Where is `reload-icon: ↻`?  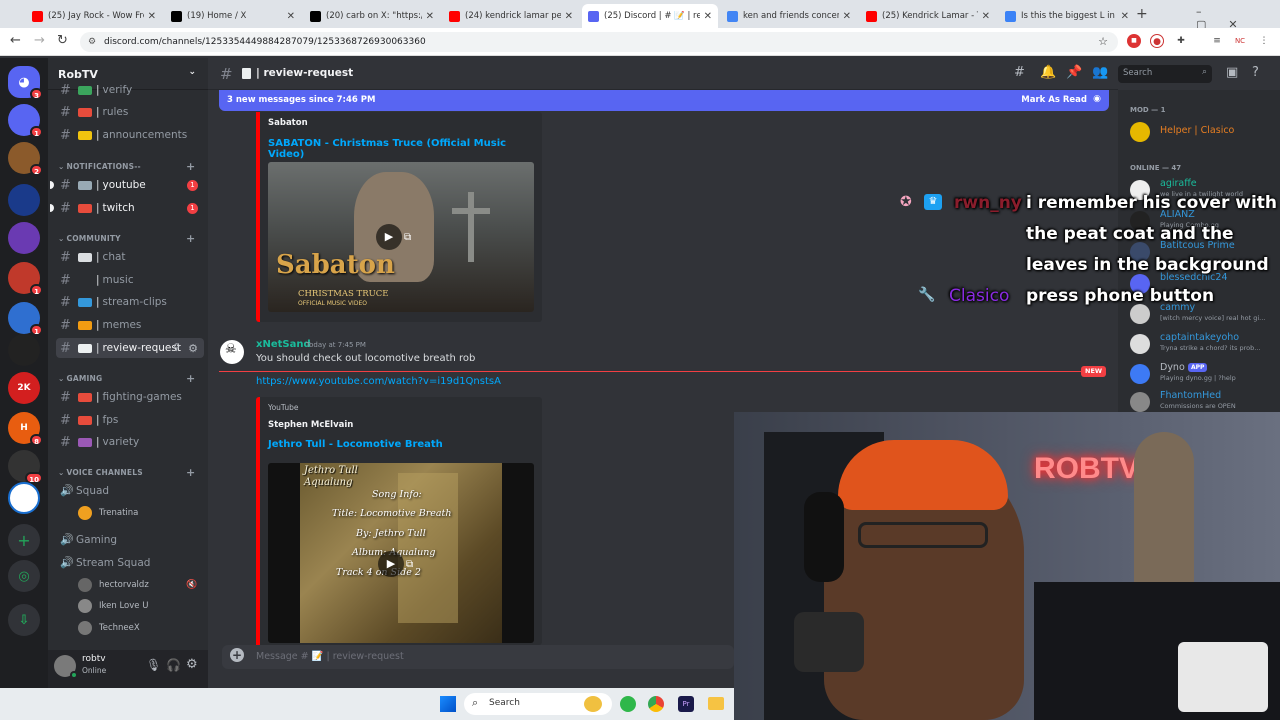
reload-icon: ↻ is located at coordinates (62, 40).